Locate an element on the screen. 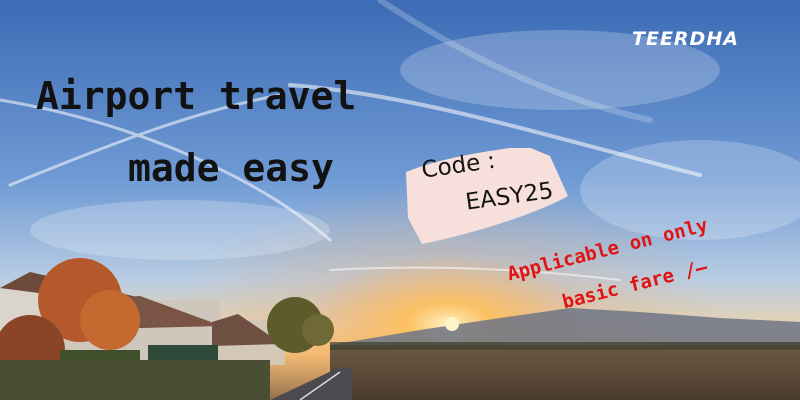 The width and height of the screenshot is (800, 400). brand-logo-text: TEERDHA is located at coordinates (685, 39).